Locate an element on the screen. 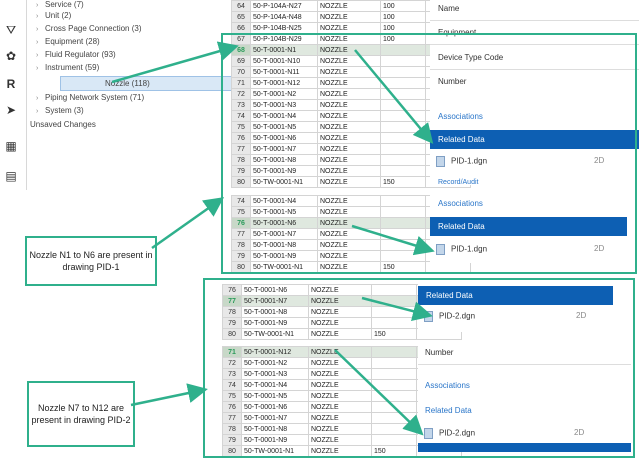 This screenshot has width=639, height=459. arrow-n6-to-panel is located at coordinates (393, 240).